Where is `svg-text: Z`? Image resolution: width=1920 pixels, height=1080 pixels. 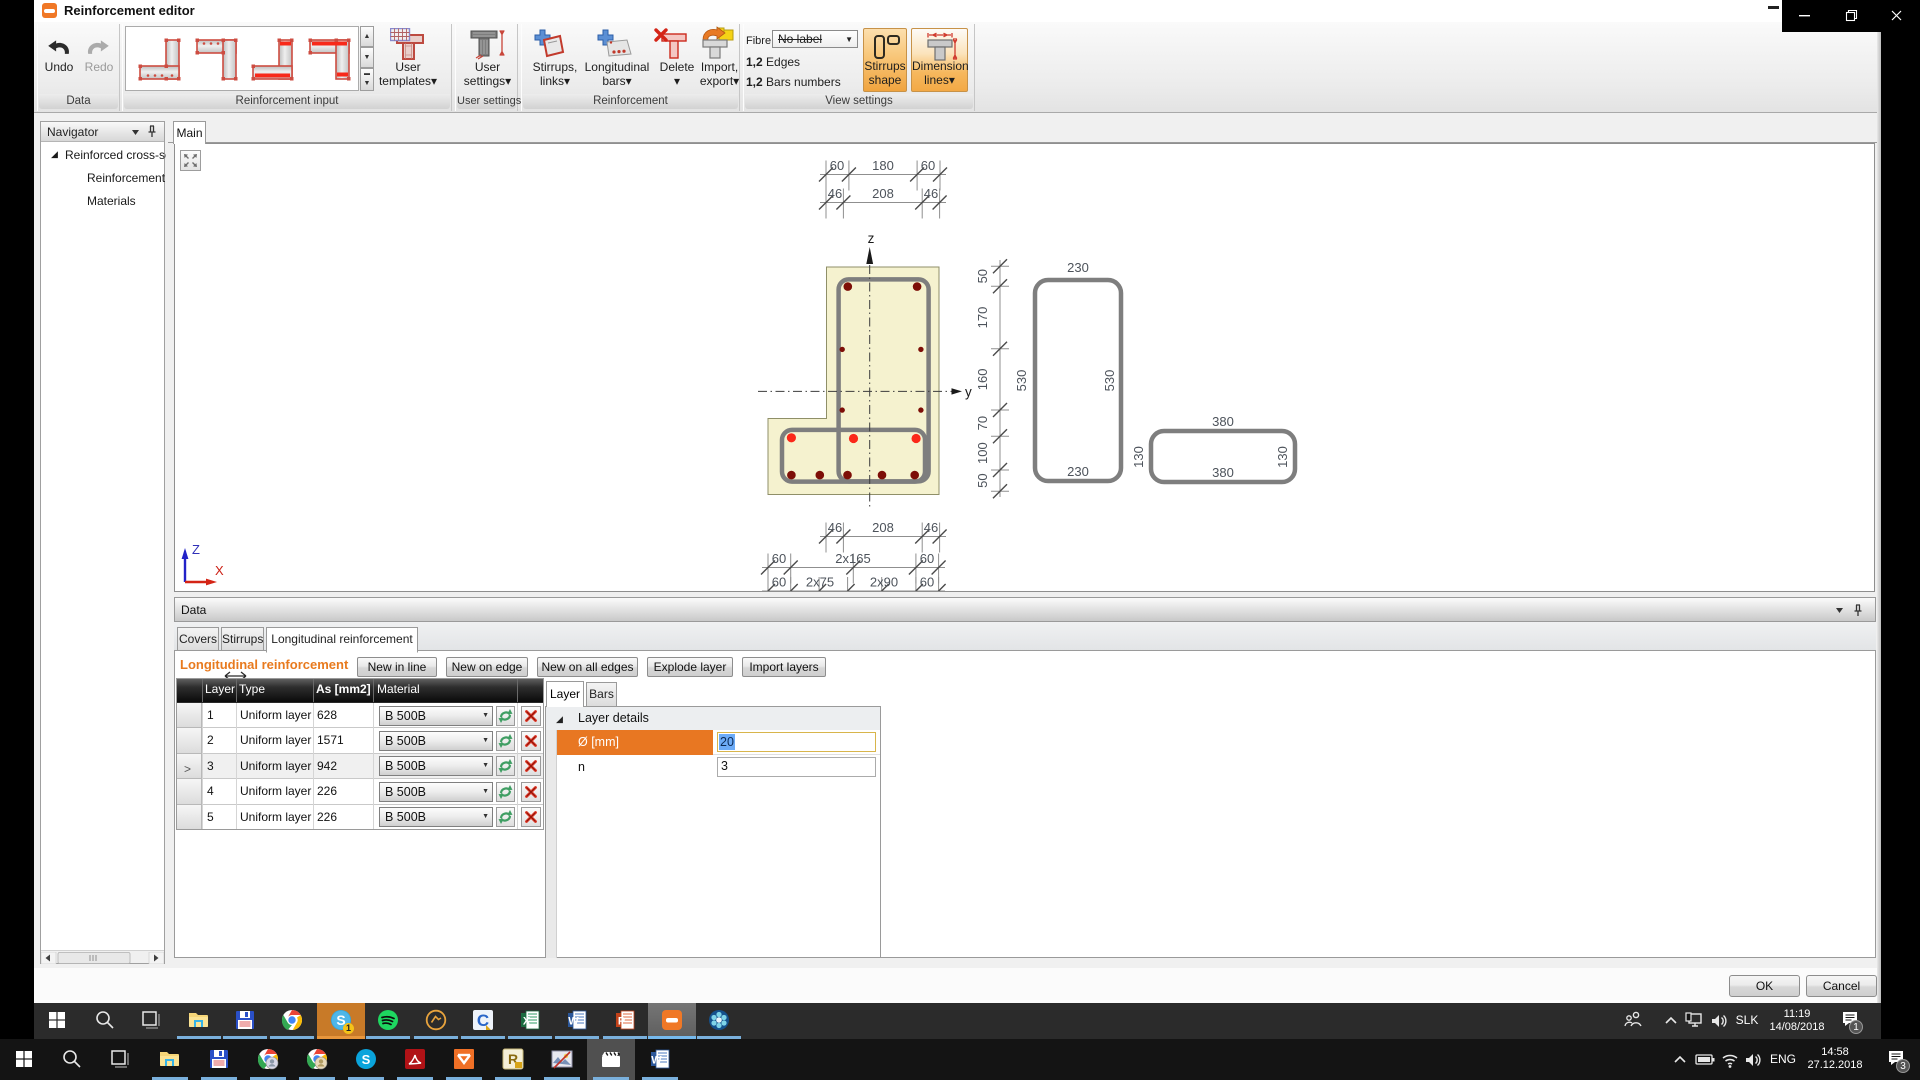
svg-text: Z is located at coordinates (196, 549).